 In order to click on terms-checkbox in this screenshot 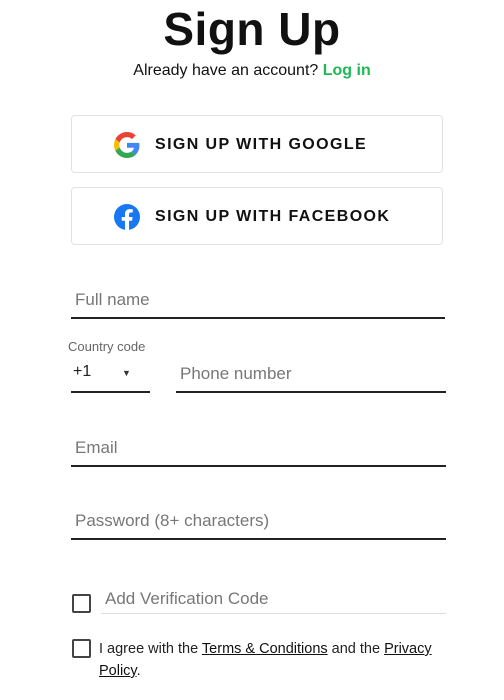, I will do `click(81, 648)`.